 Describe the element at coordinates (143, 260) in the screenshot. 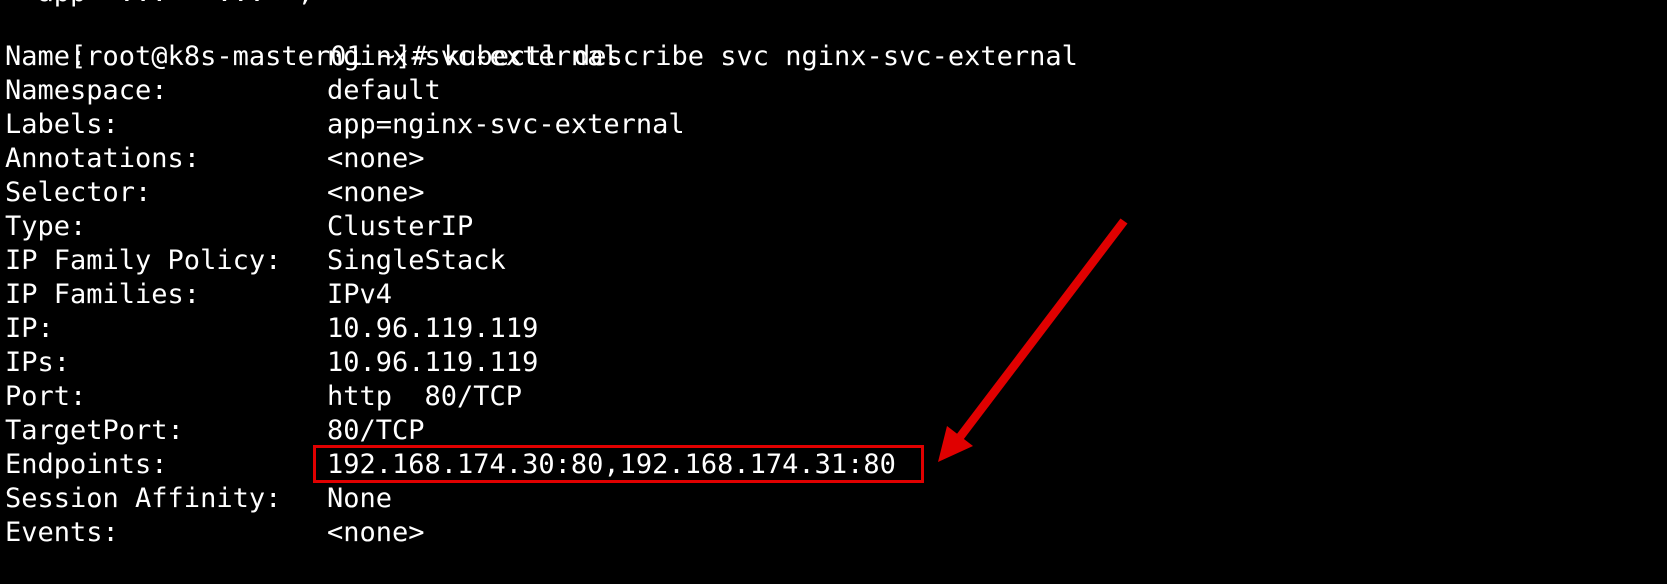

I see `field-key: IP Family Policy:` at that location.